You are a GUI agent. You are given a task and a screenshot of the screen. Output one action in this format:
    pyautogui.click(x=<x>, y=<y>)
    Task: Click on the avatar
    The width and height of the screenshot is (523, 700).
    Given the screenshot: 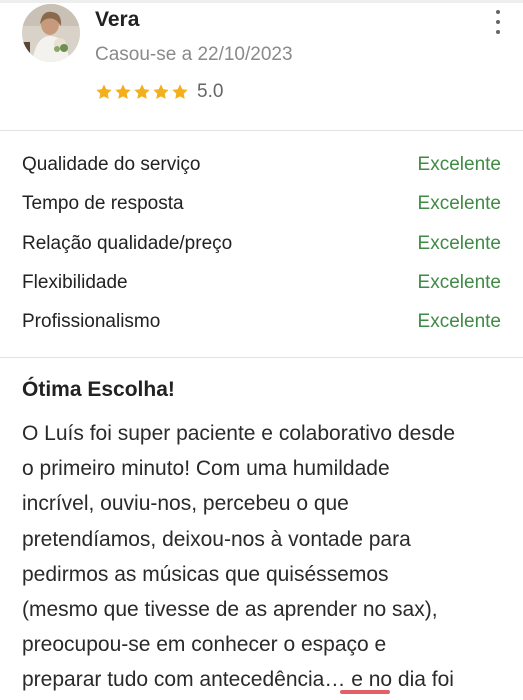 What is the action you would take?
    pyautogui.click(x=51, y=33)
    